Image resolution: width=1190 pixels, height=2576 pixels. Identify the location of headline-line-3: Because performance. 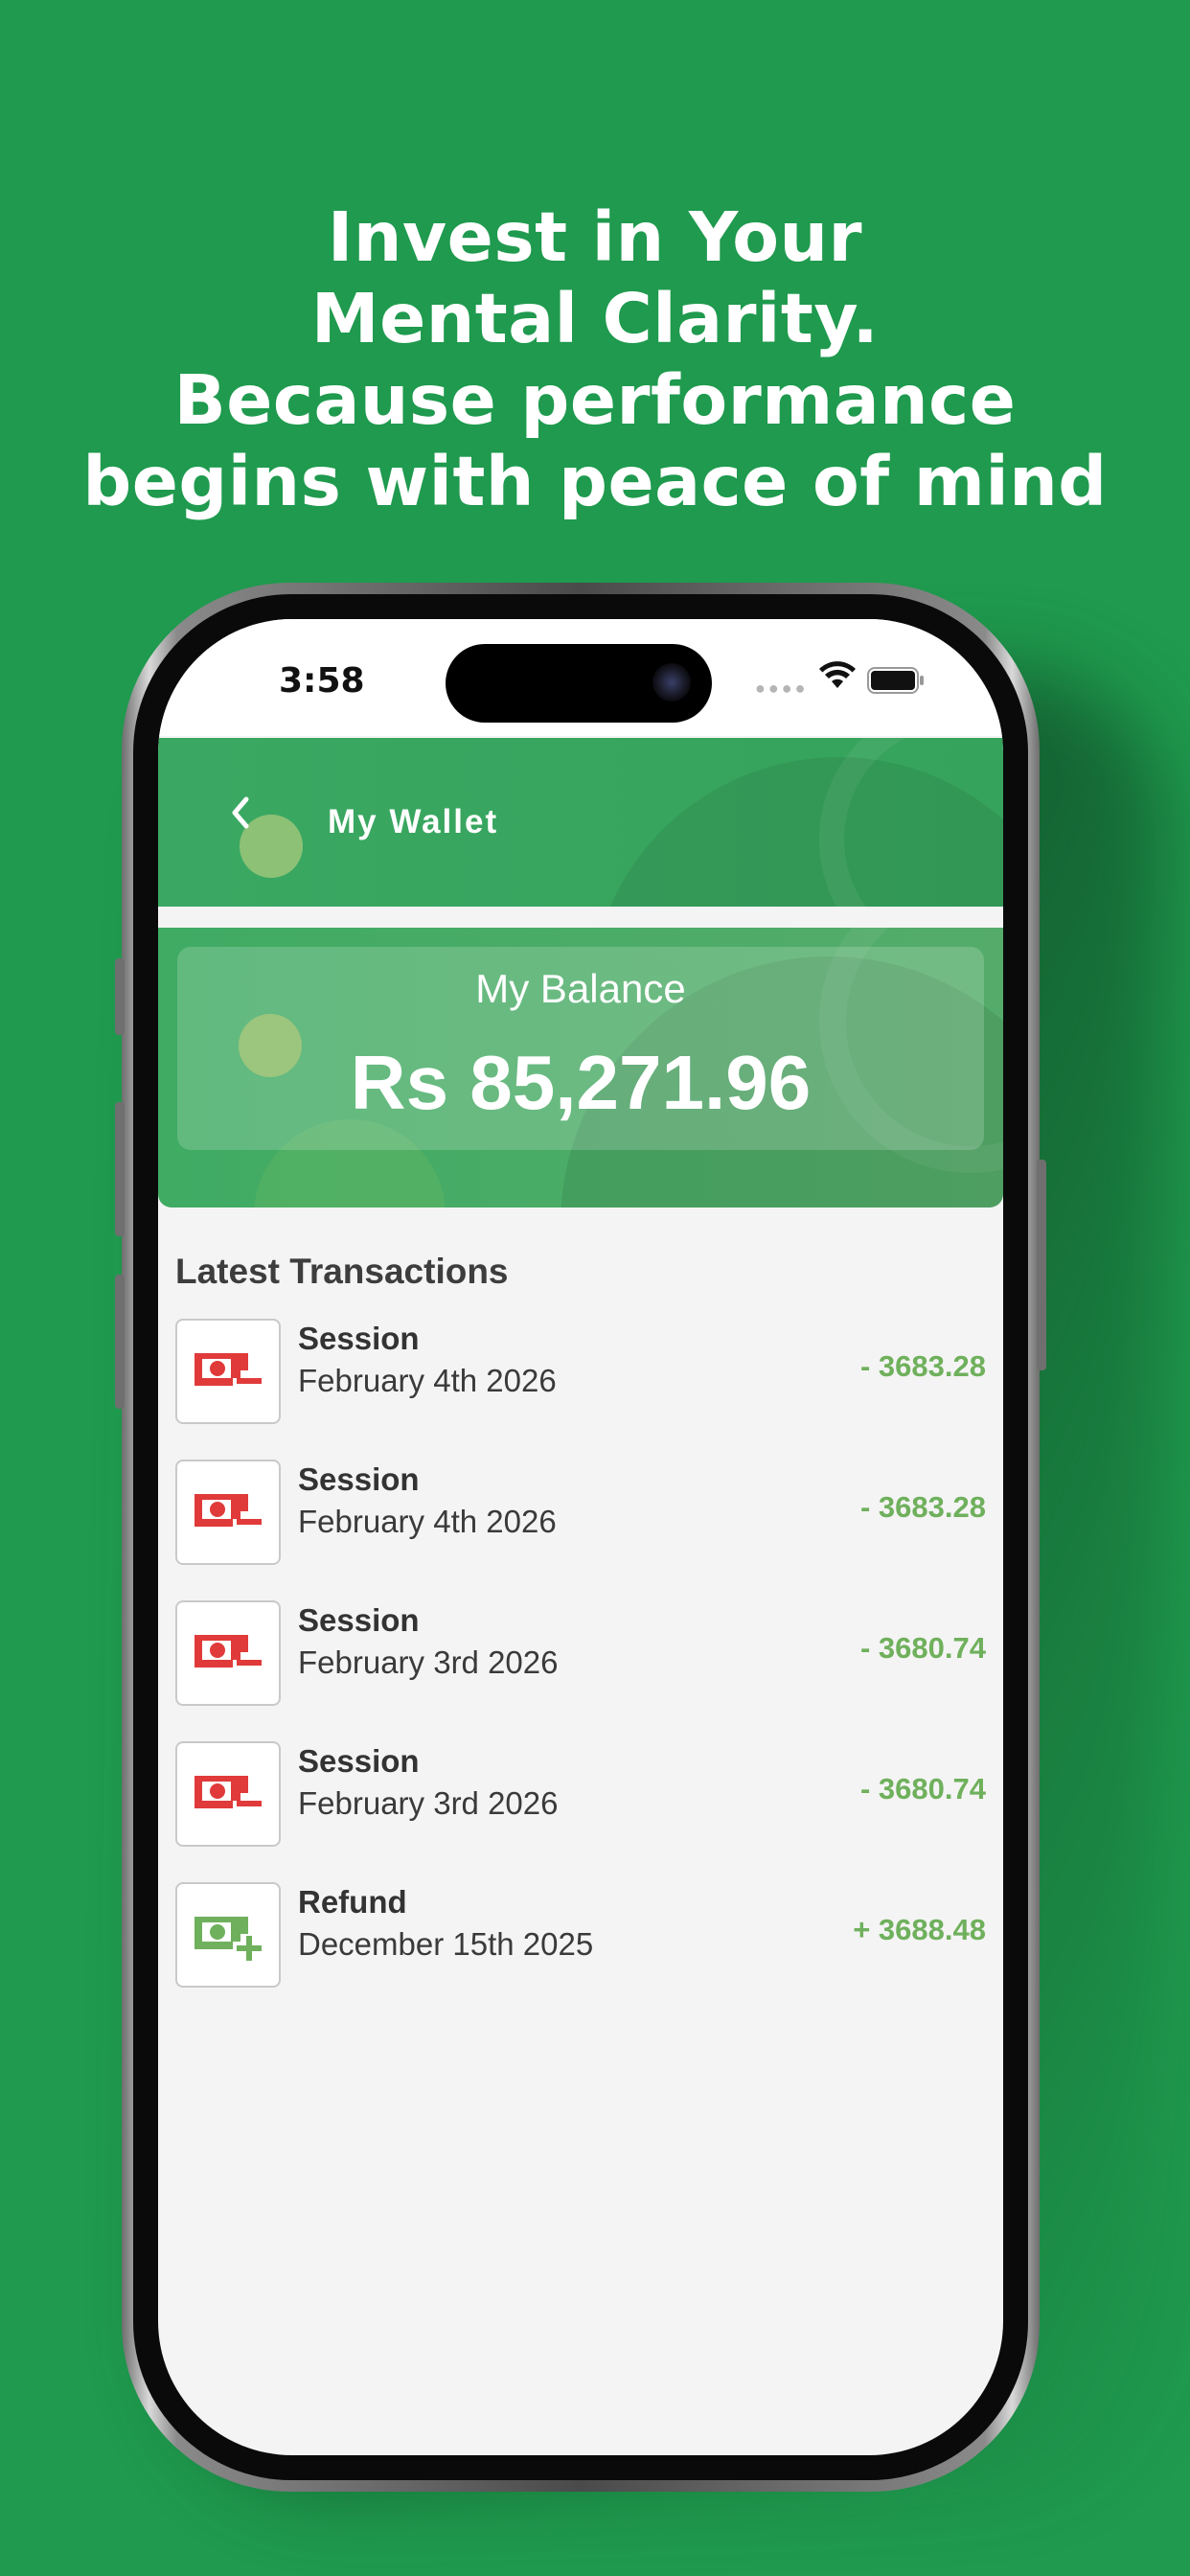
(595, 400).